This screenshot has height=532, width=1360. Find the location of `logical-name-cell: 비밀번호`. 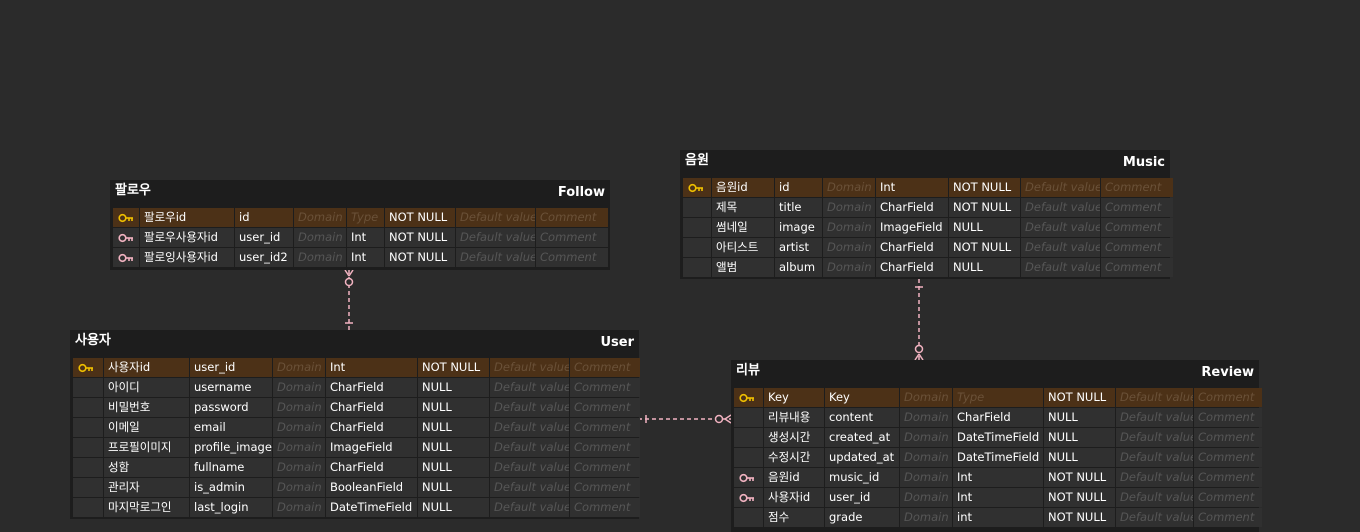

logical-name-cell: 비밀번호 is located at coordinates (146, 407).